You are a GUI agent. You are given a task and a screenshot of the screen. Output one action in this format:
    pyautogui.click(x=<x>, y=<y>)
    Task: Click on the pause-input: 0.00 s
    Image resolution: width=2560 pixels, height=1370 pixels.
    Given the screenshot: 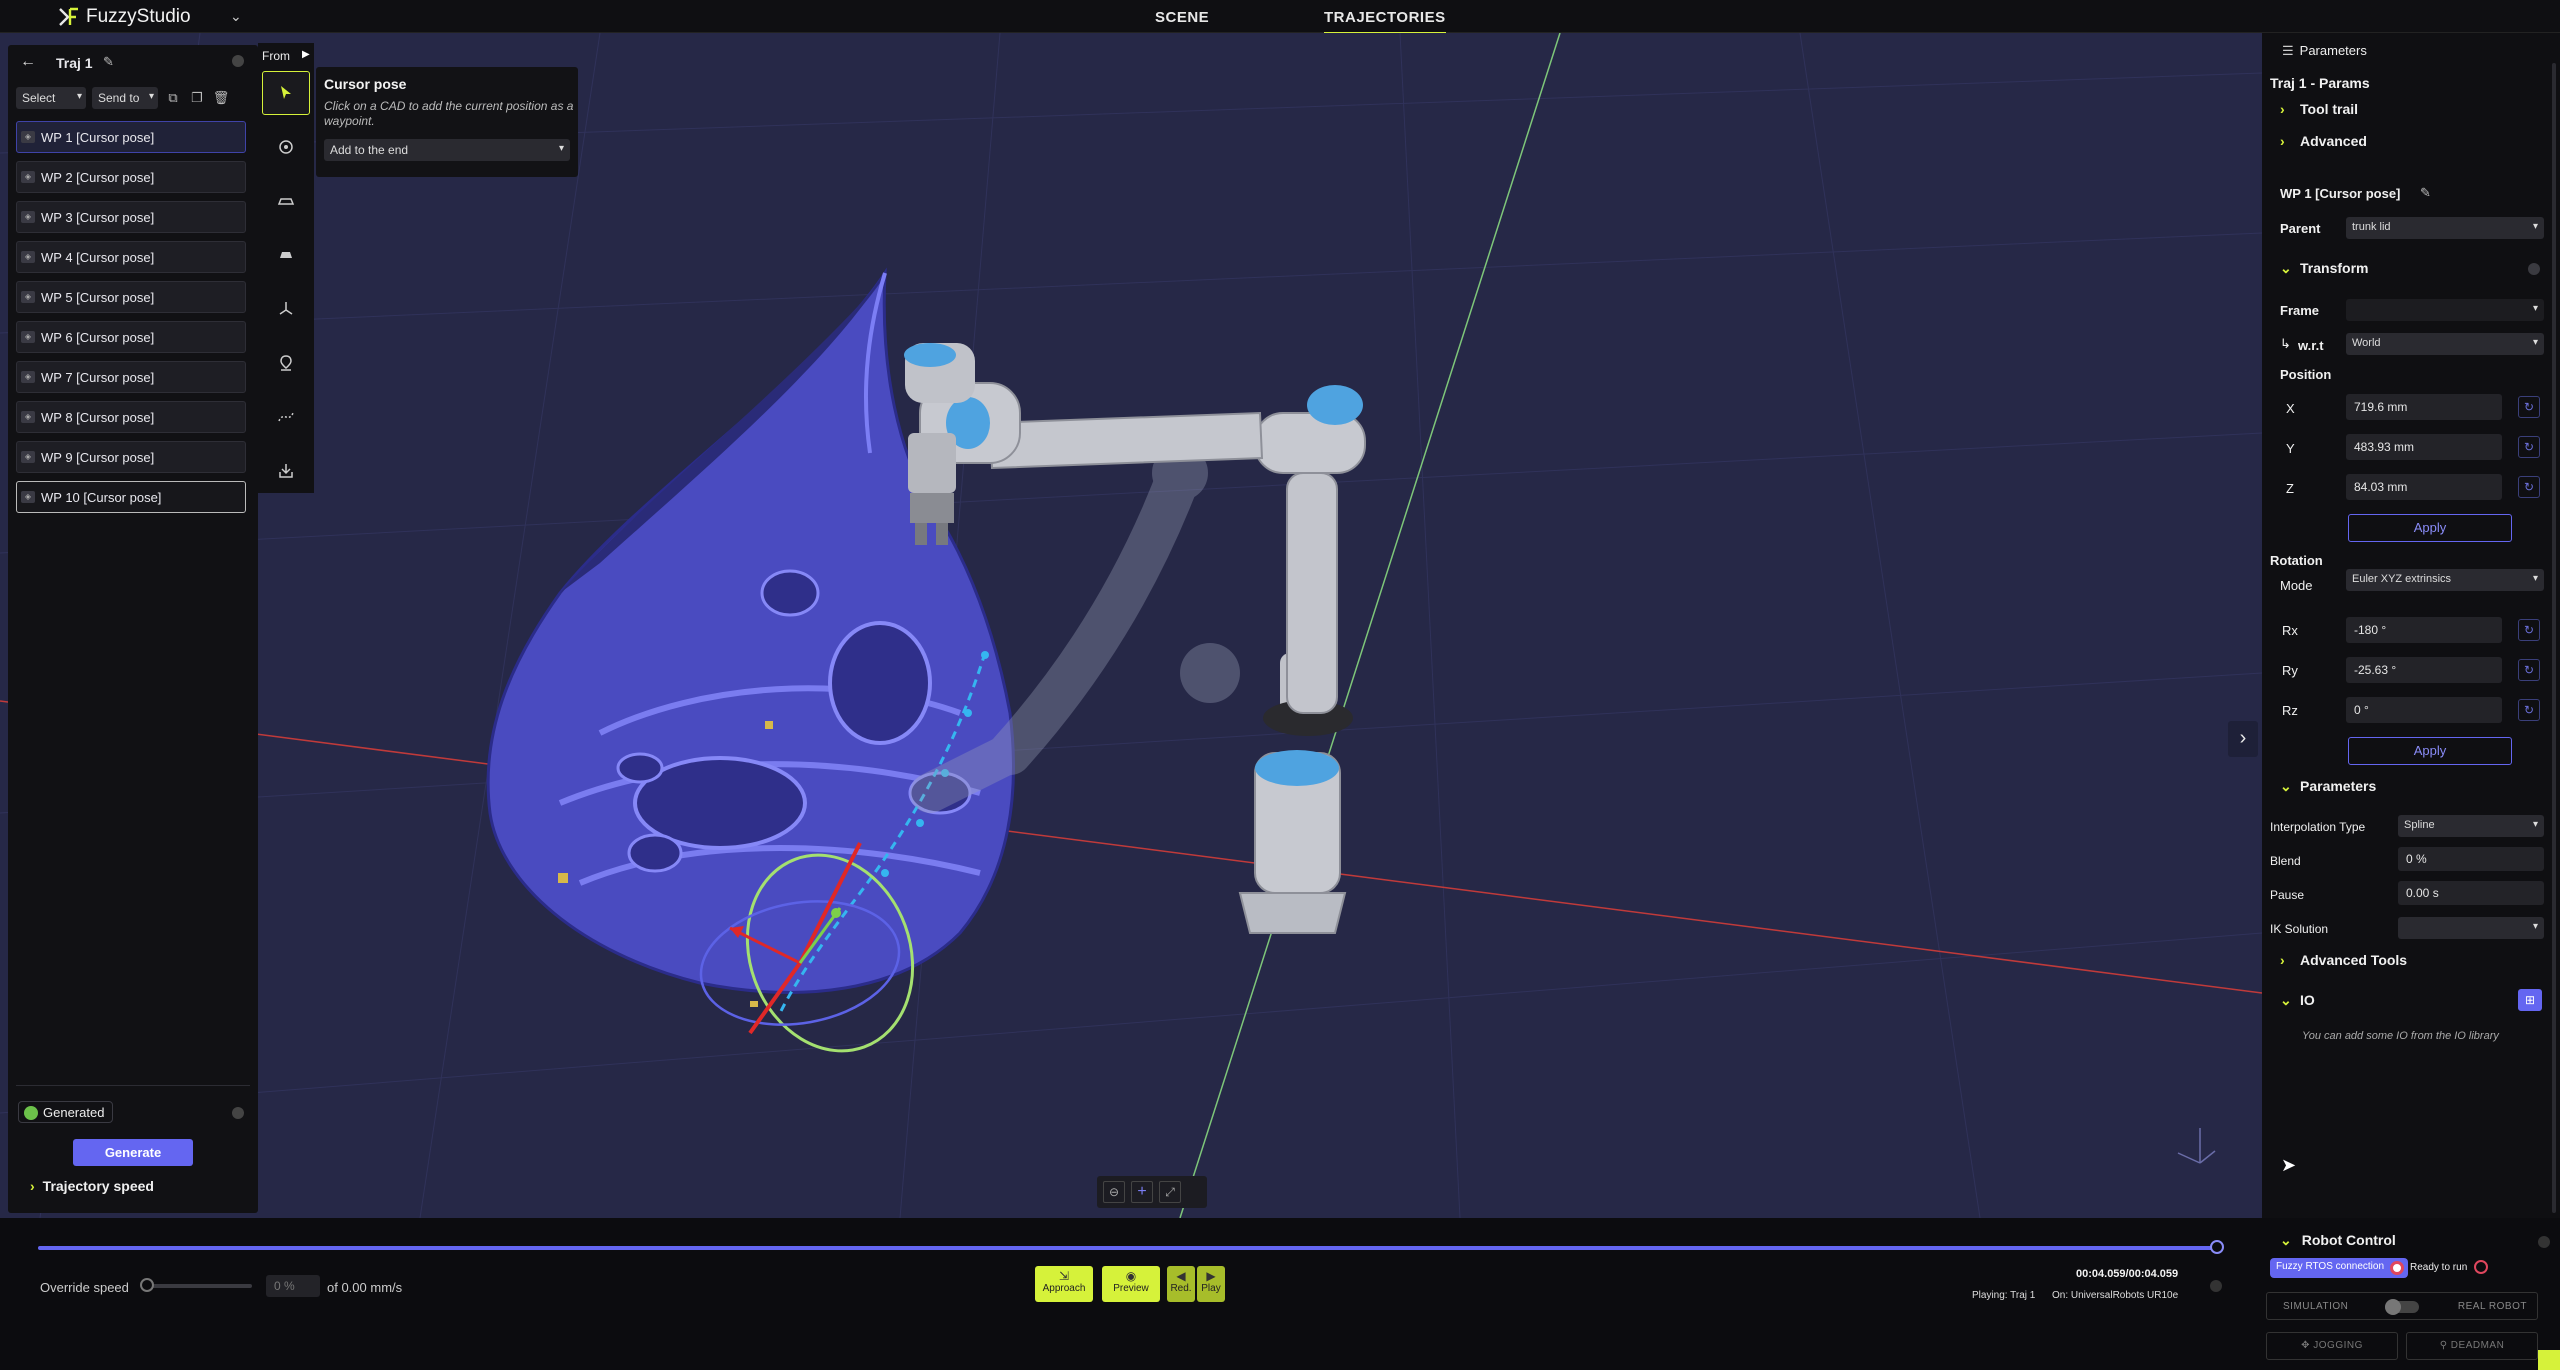 What is the action you would take?
    pyautogui.click(x=2471, y=893)
    